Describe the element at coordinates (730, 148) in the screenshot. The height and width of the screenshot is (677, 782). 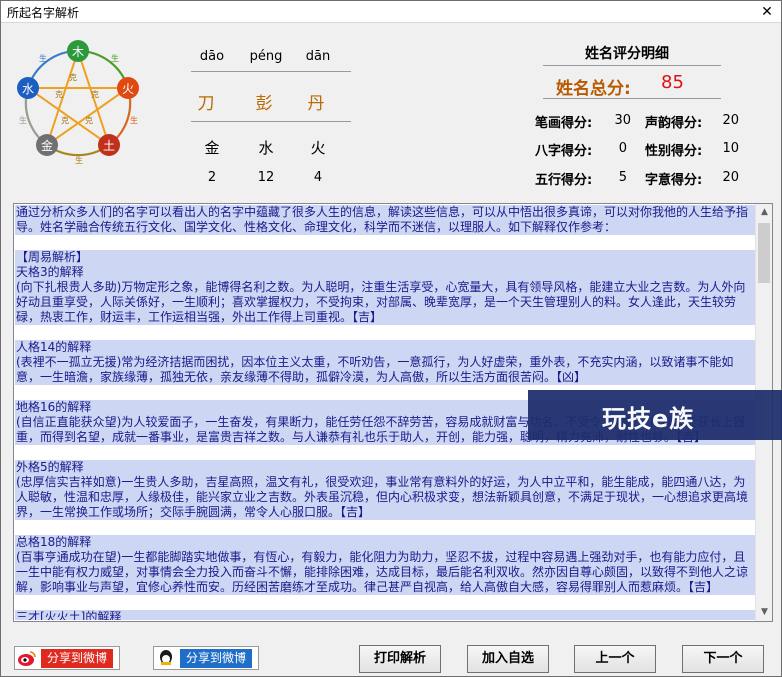
I see `score-value: 10` at that location.